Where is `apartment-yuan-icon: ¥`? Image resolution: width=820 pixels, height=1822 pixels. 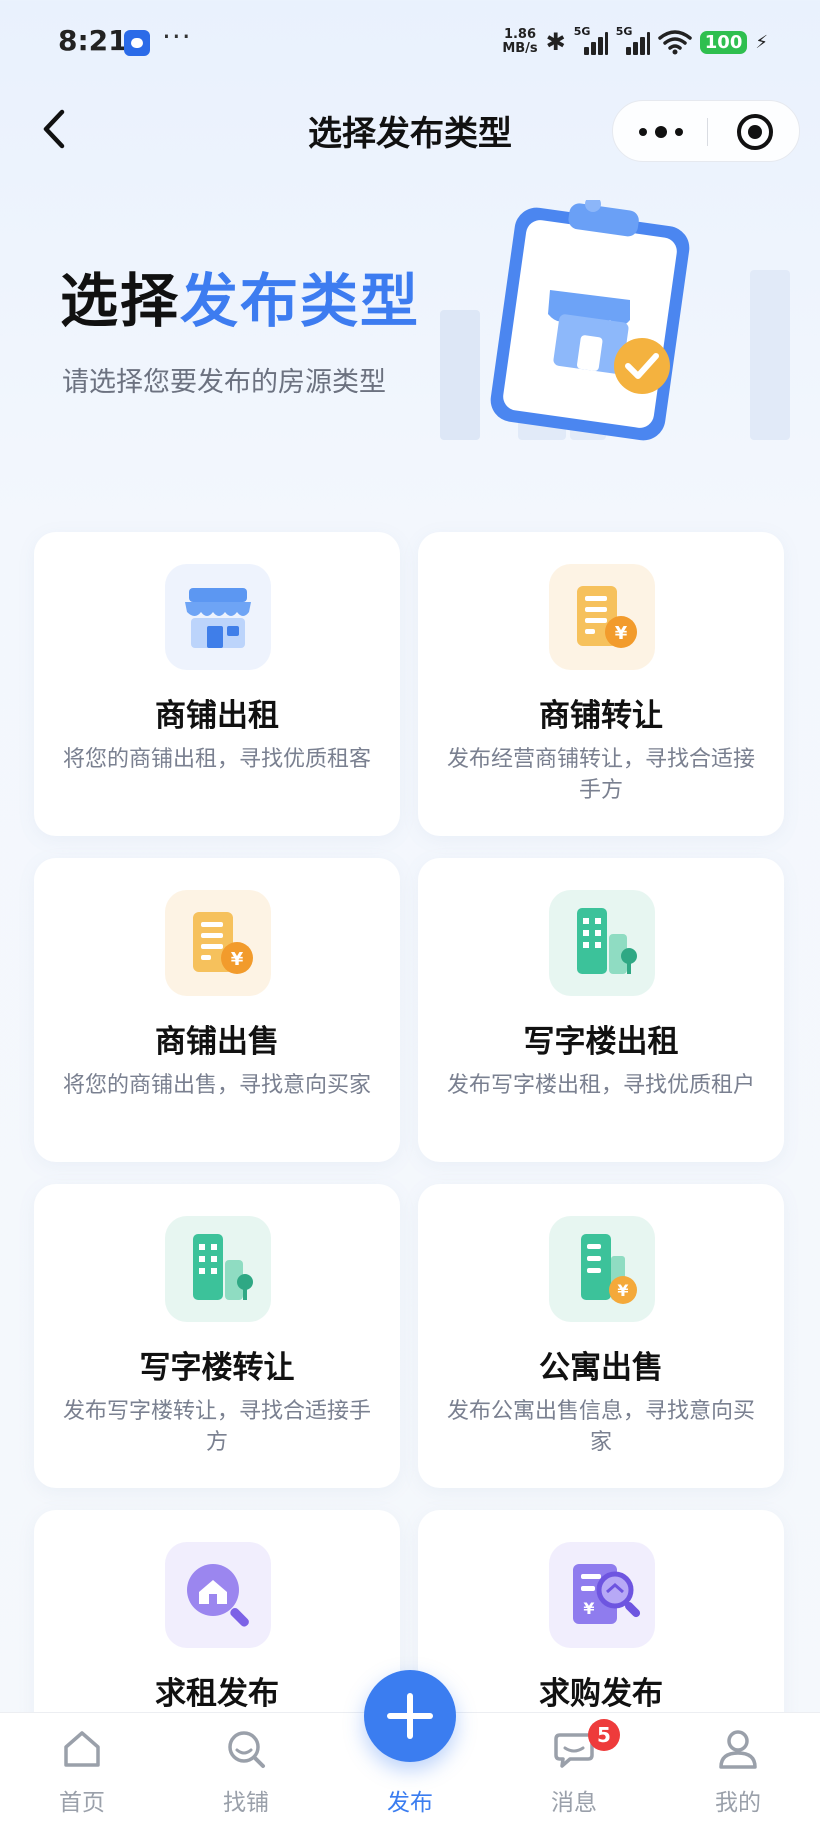 apartment-yuan-icon: ¥ is located at coordinates (602, 1269).